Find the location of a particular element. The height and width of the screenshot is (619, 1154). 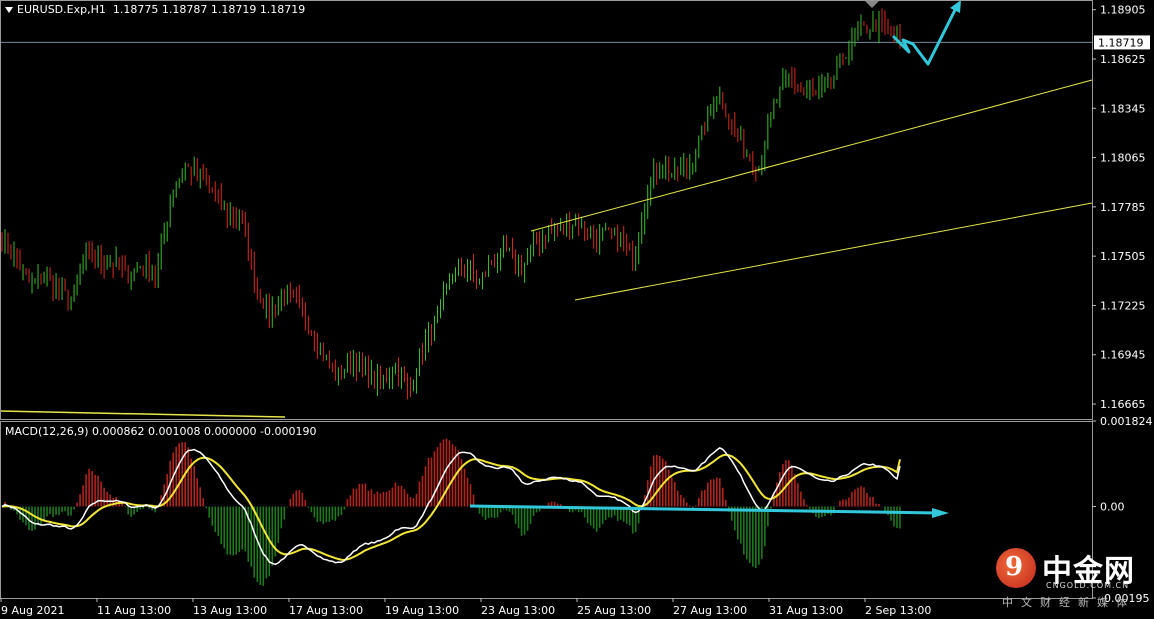

macd-tick-label: 0.001824 is located at coordinates (1126, 421).